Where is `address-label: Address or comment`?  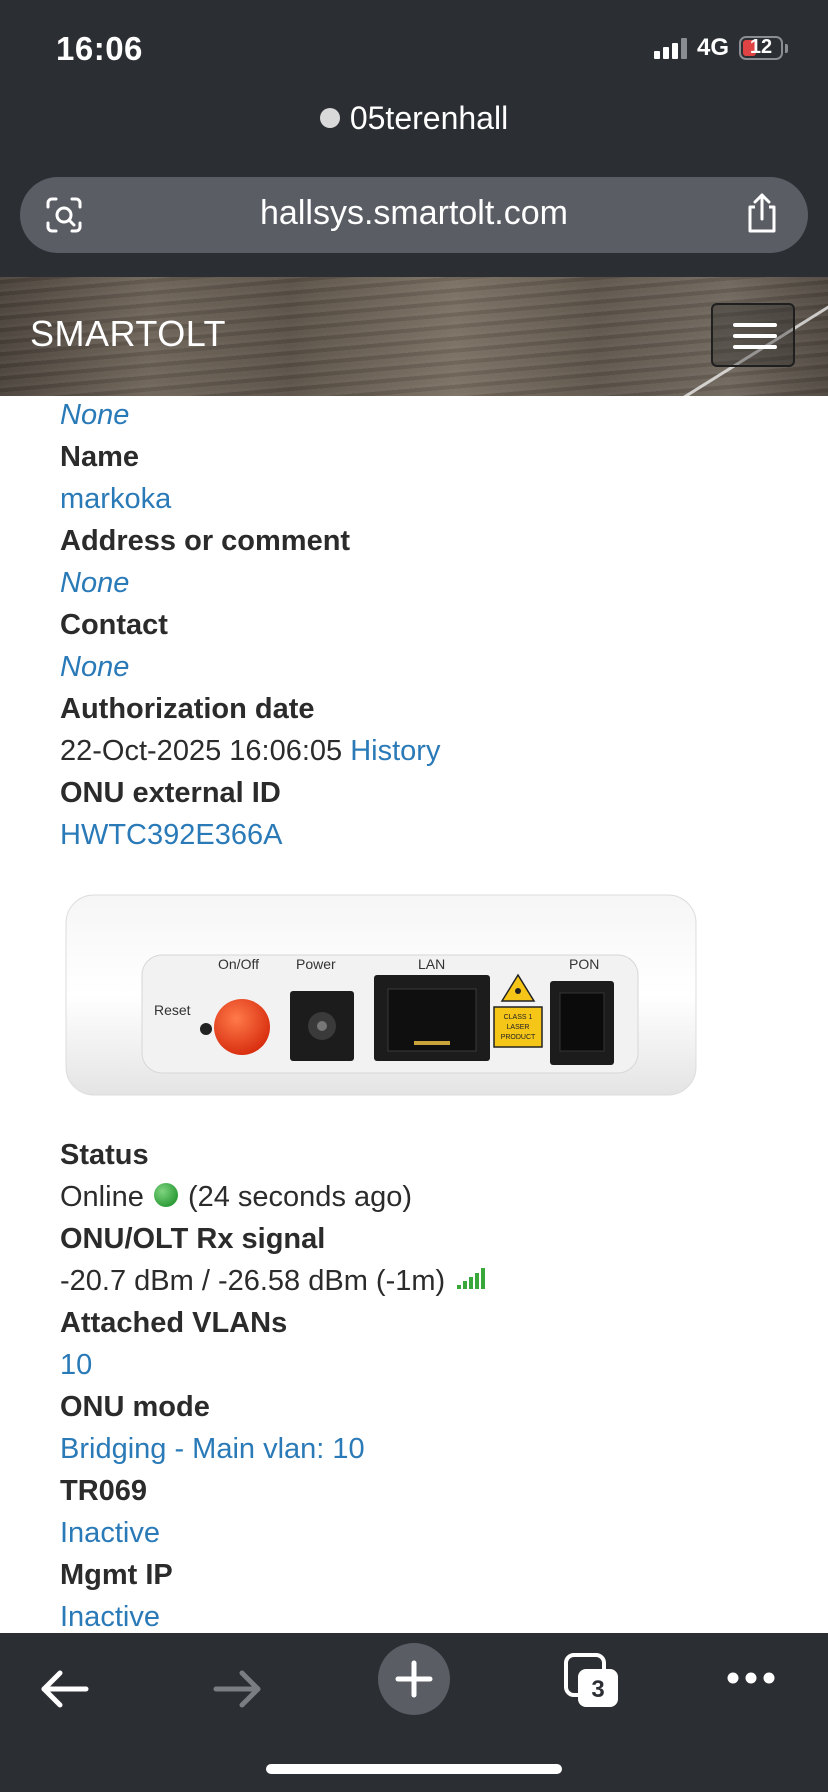
address-label: Address or comment is located at coordinates (205, 541).